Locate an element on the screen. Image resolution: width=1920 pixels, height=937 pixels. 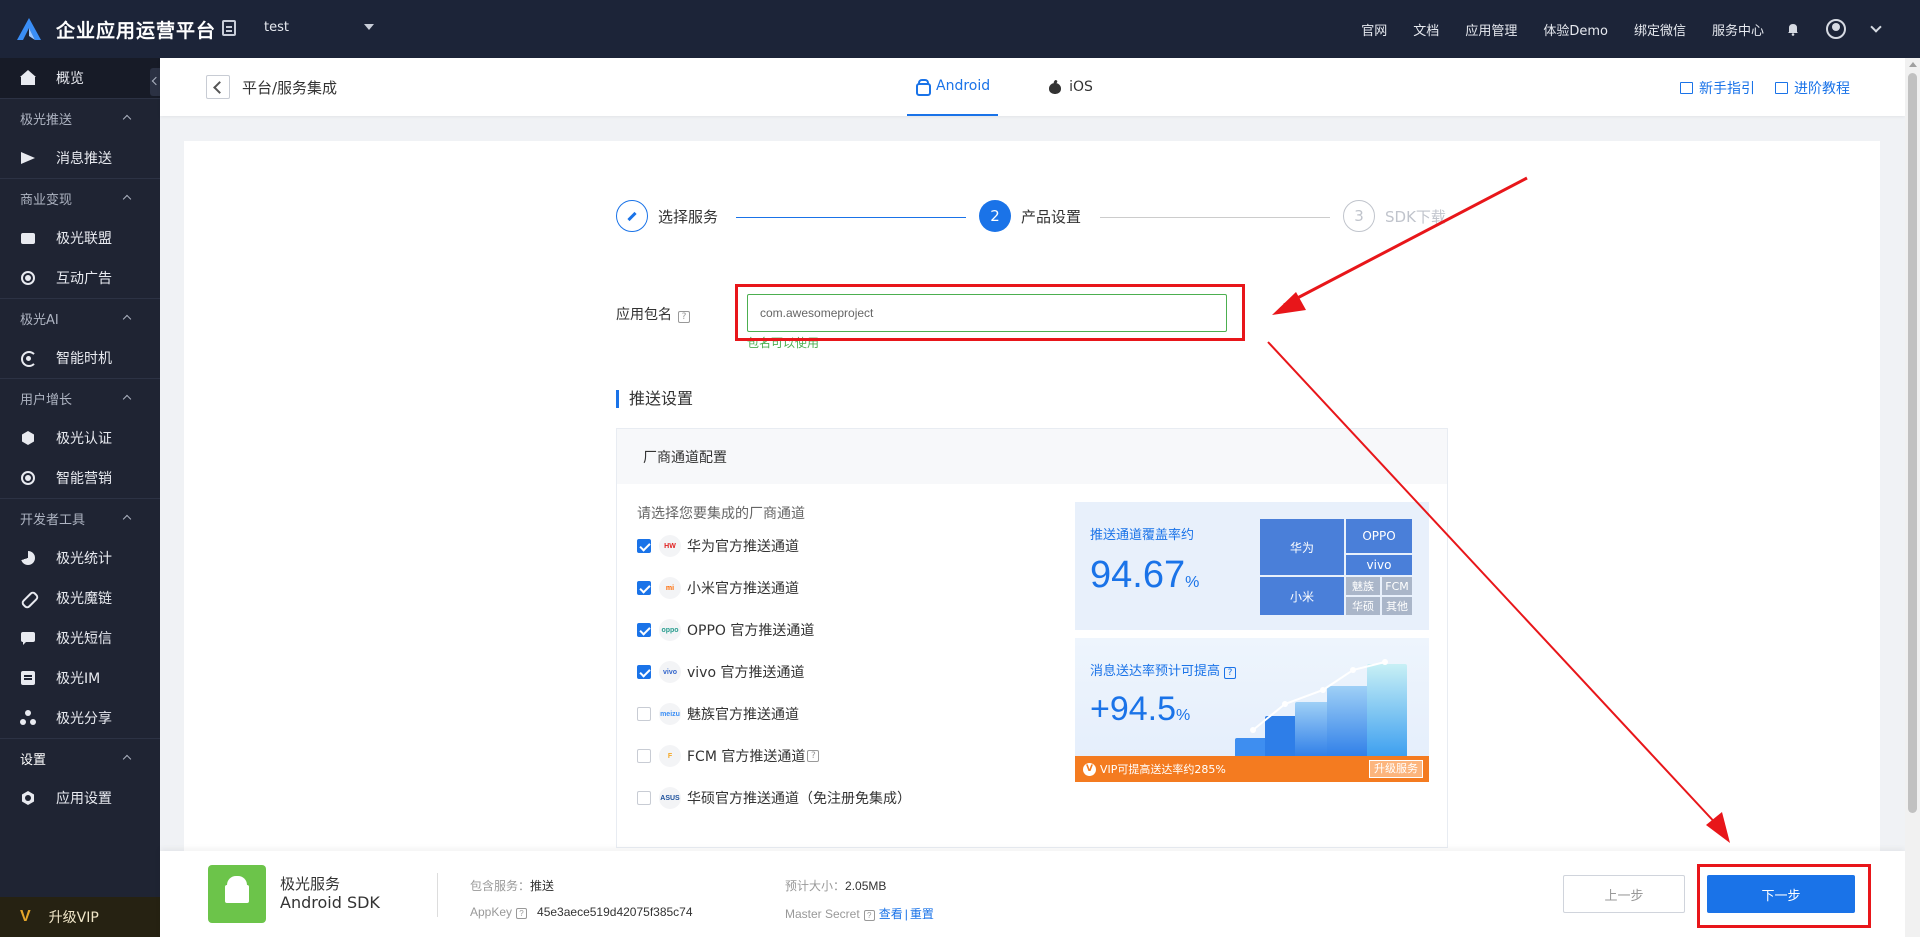
sidebar-item-deeplink: 极光魔链 is located at coordinates (80, 598).